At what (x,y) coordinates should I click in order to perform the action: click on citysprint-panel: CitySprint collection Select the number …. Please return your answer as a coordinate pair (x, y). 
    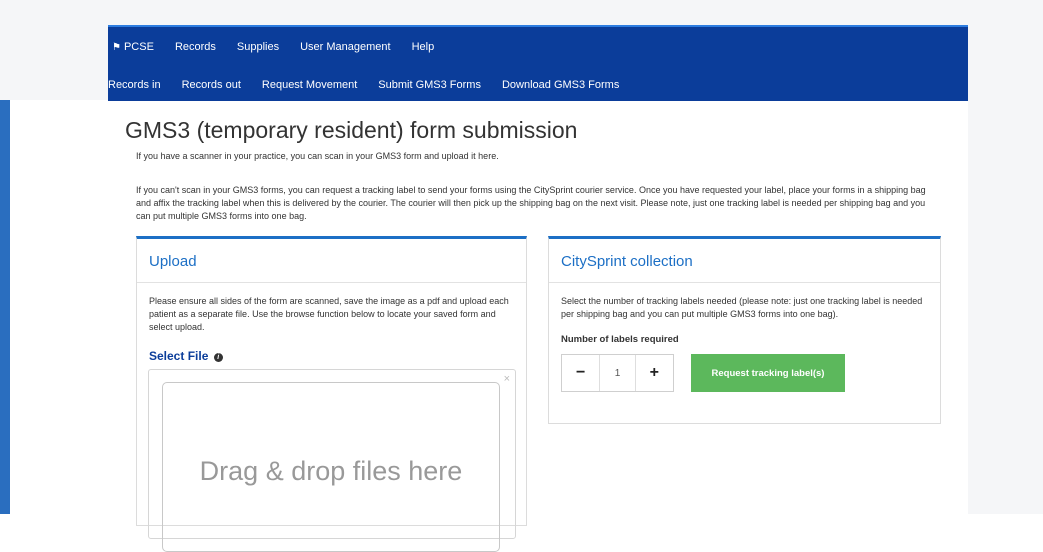
    Looking at the image, I should click on (744, 330).